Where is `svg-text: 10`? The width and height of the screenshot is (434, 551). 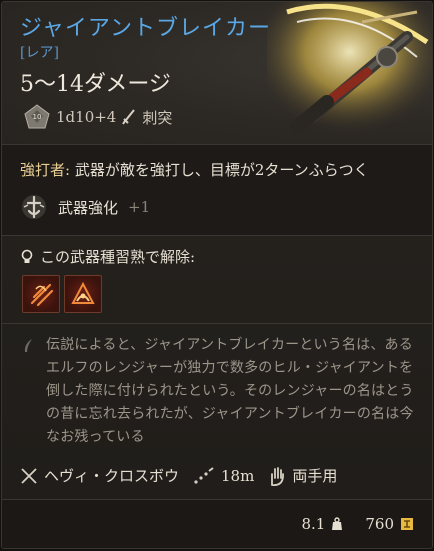
svg-text: 10 is located at coordinates (37, 117).